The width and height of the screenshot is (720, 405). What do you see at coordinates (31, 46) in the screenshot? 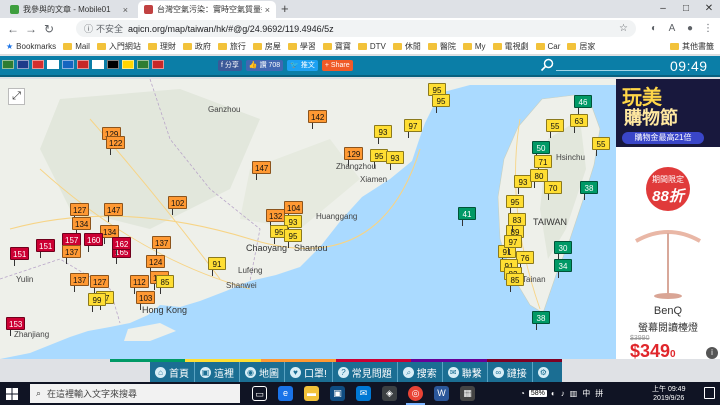
I see `bookmarks-menu: ★ Bookmarks` at bounding box center [31, 46].